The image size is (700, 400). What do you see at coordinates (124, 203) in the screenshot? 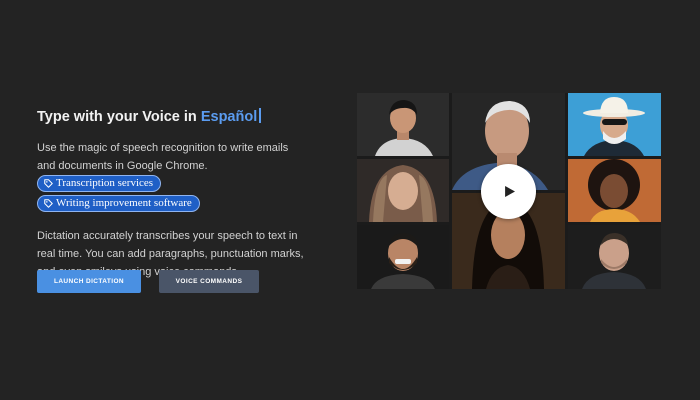
I see `tag-label: Writing improvement software` at bounding box center [124, 203].